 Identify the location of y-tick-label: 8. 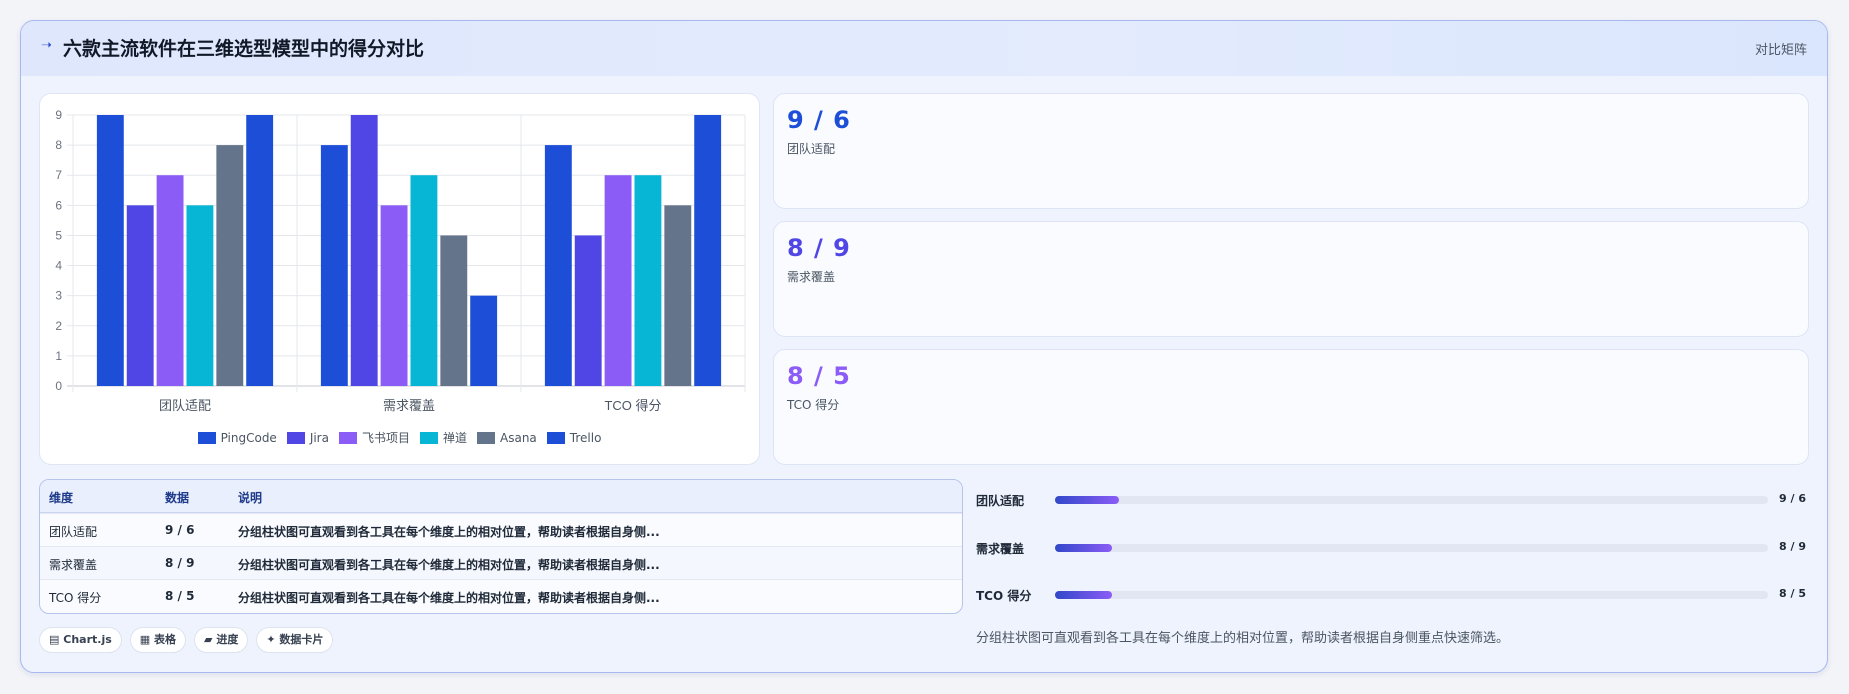
(58, 145).